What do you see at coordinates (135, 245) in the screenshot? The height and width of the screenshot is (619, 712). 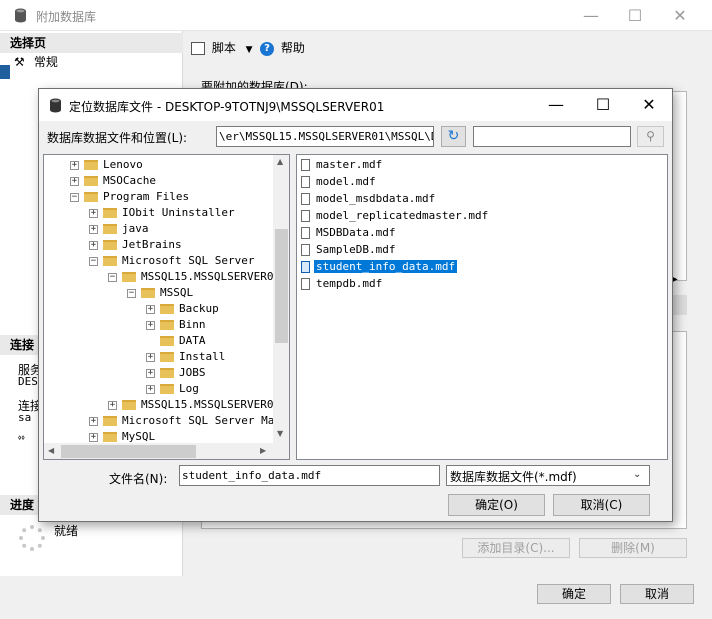 I see `tree-item: + JetBrains` at bounding box center [135, 245].